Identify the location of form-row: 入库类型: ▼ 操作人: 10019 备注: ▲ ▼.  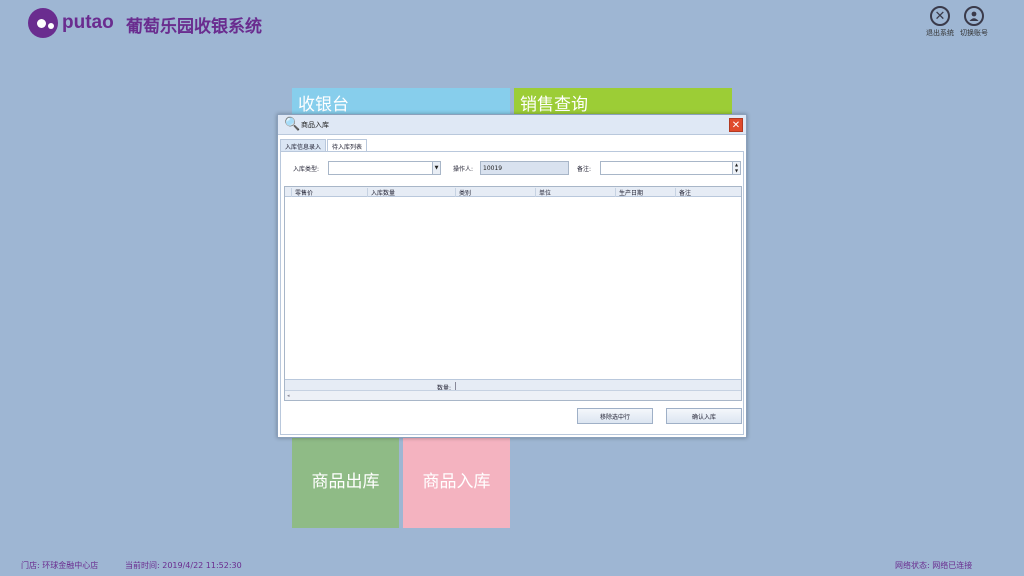
(512, 168).